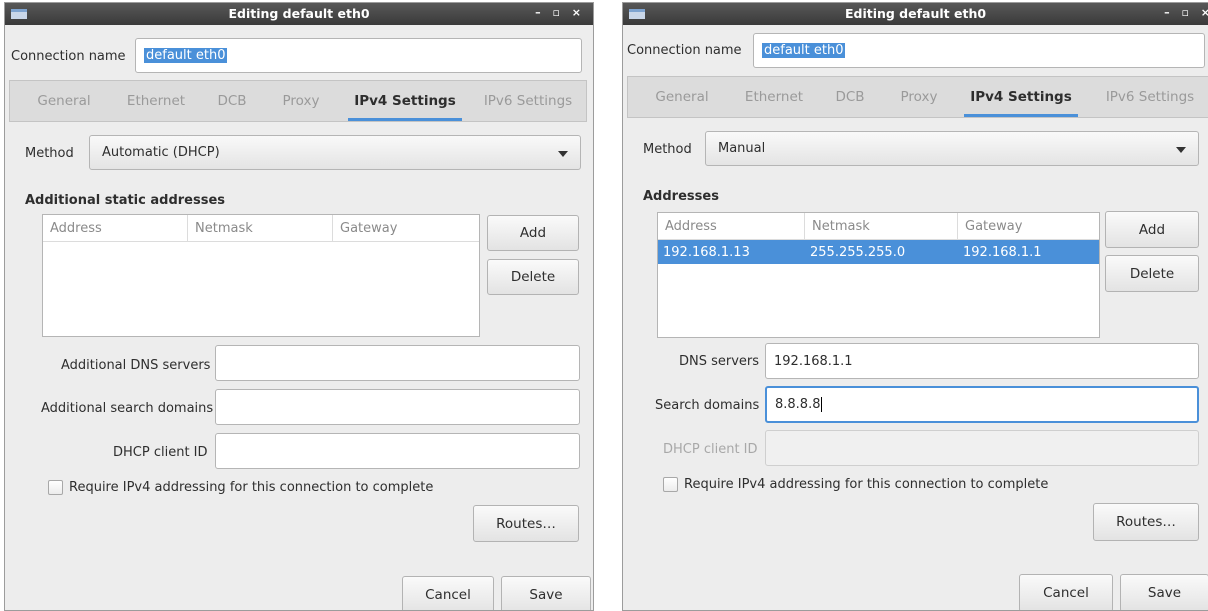 This screenshot has height=611, width=1208. I want to click on dns-input: 192.168.1.1, so click(982, 361).